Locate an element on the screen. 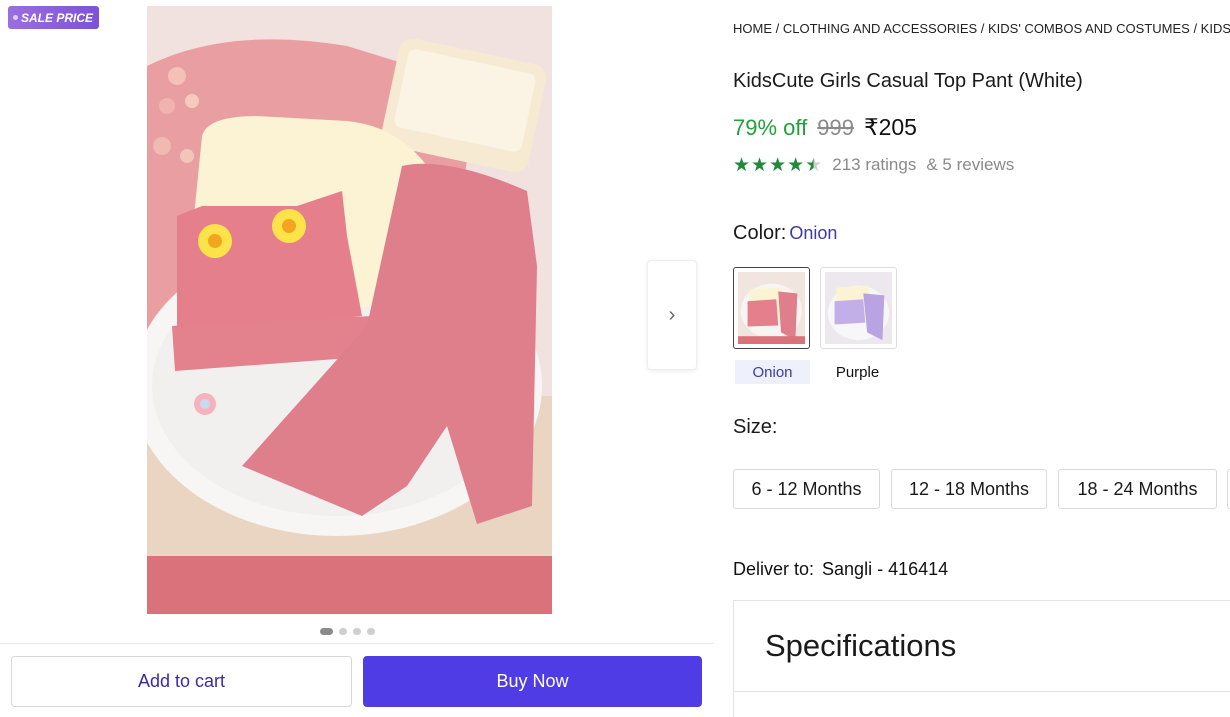  next-image-button: › is located at coordinates (672, 315).